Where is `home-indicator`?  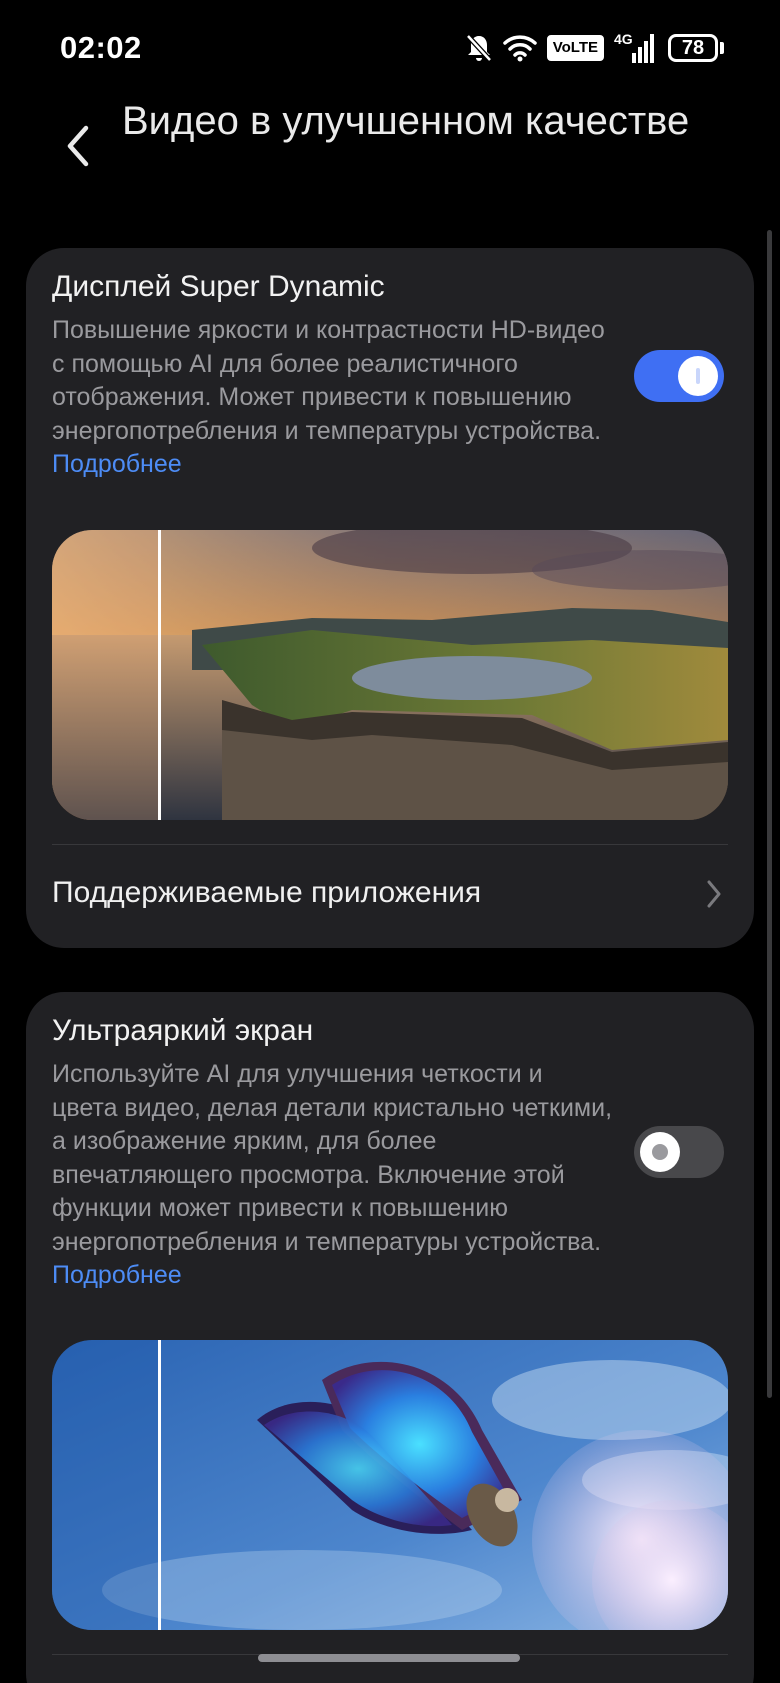
home-indicator is located at coordinates (389, 1658).